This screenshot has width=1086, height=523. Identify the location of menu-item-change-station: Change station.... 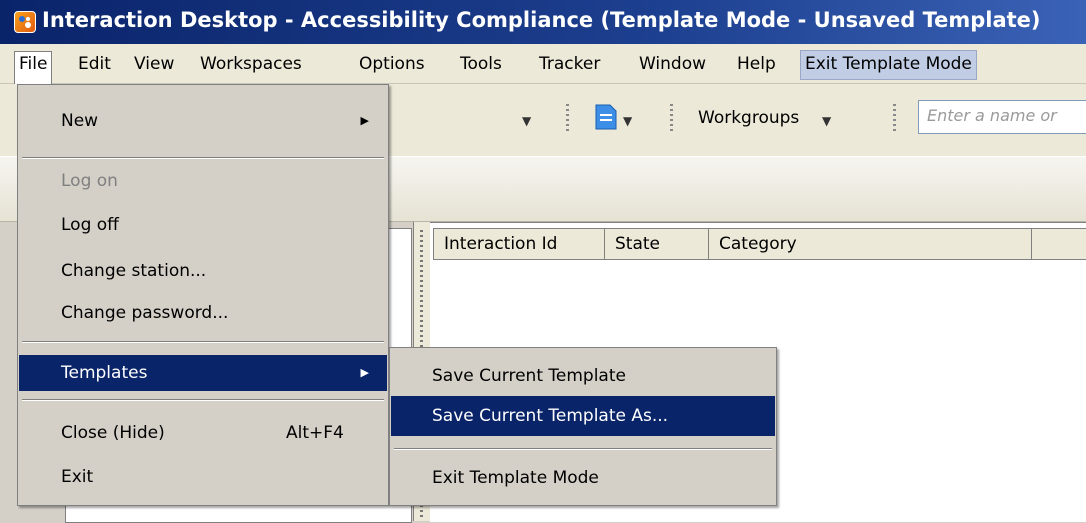
(203, 271).